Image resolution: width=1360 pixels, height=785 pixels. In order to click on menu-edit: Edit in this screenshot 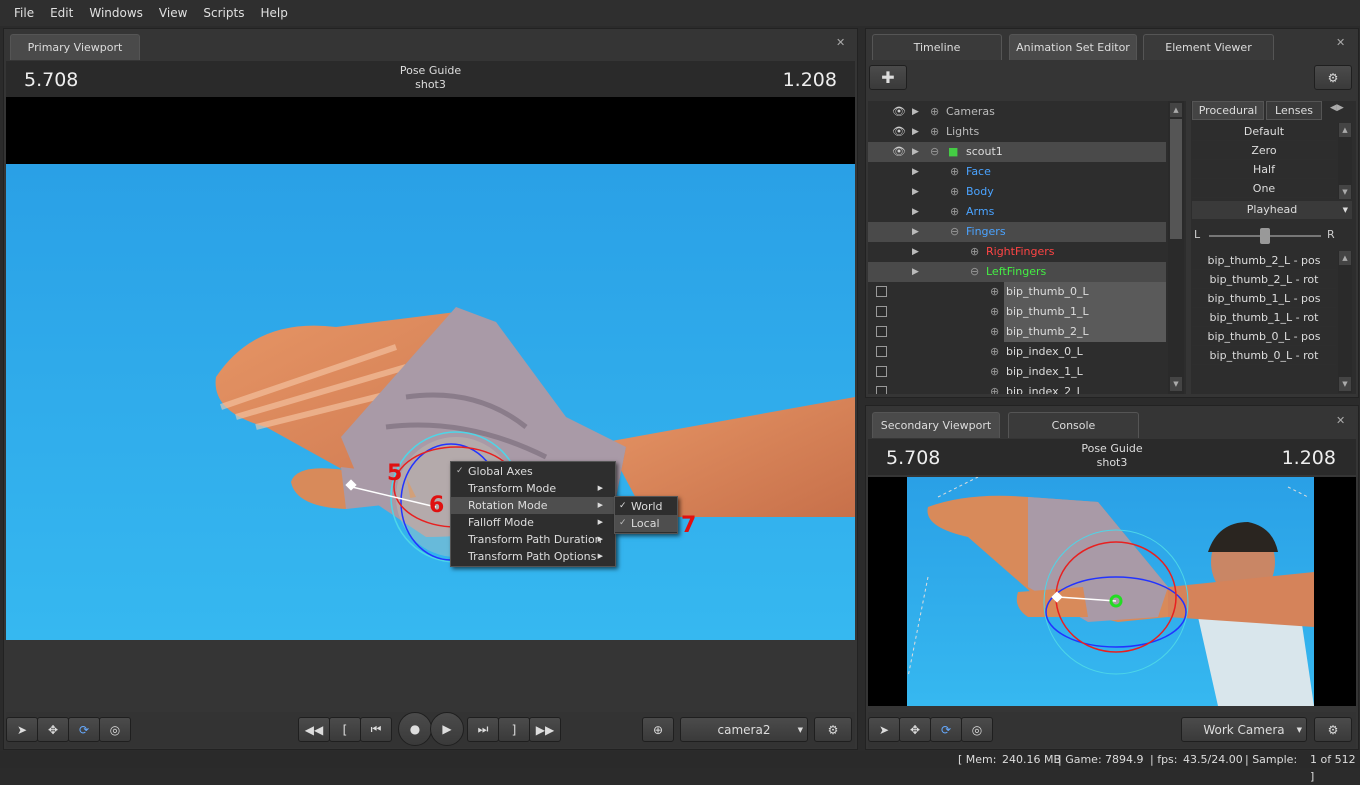, I will do `click(61, 13)`.